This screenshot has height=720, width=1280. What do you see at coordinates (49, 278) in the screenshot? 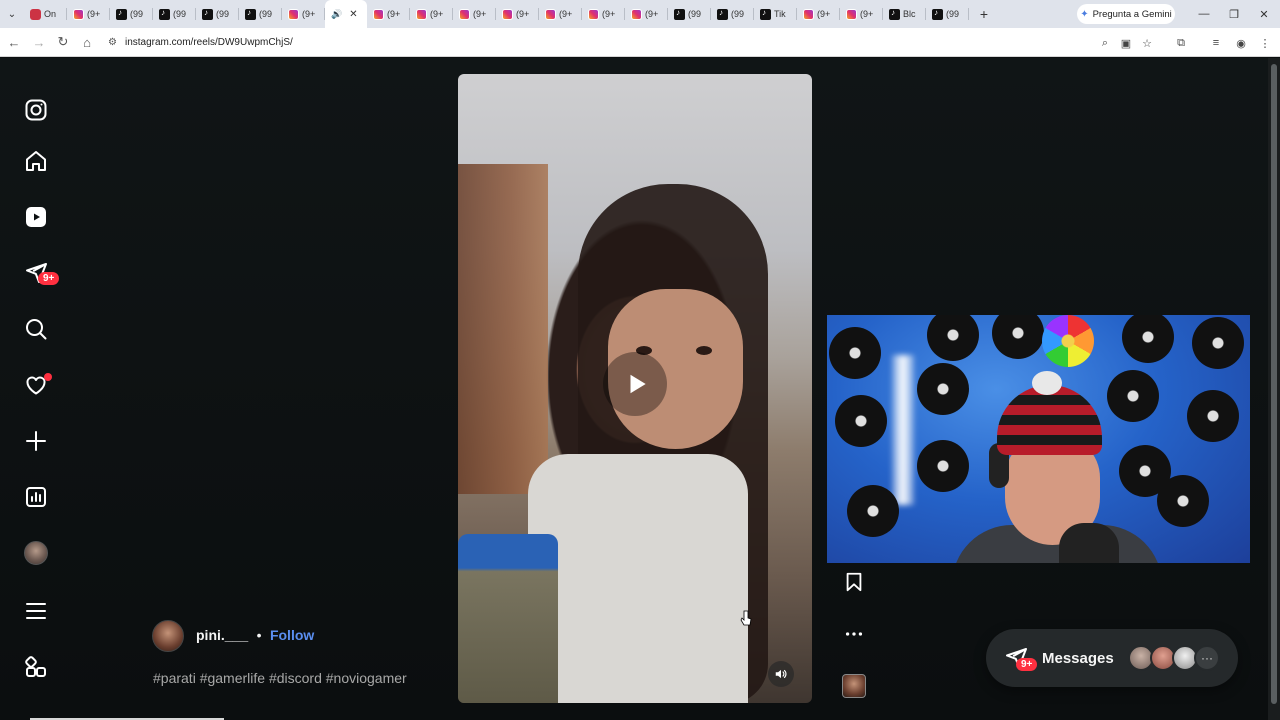
I see `notifications-badge: 9+` at bounding box center [49, 278].